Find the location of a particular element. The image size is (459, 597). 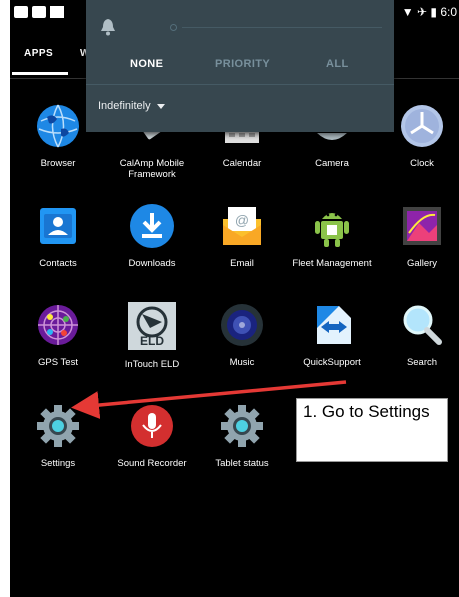

volume-slider-track is located at coordinates (282, 27).